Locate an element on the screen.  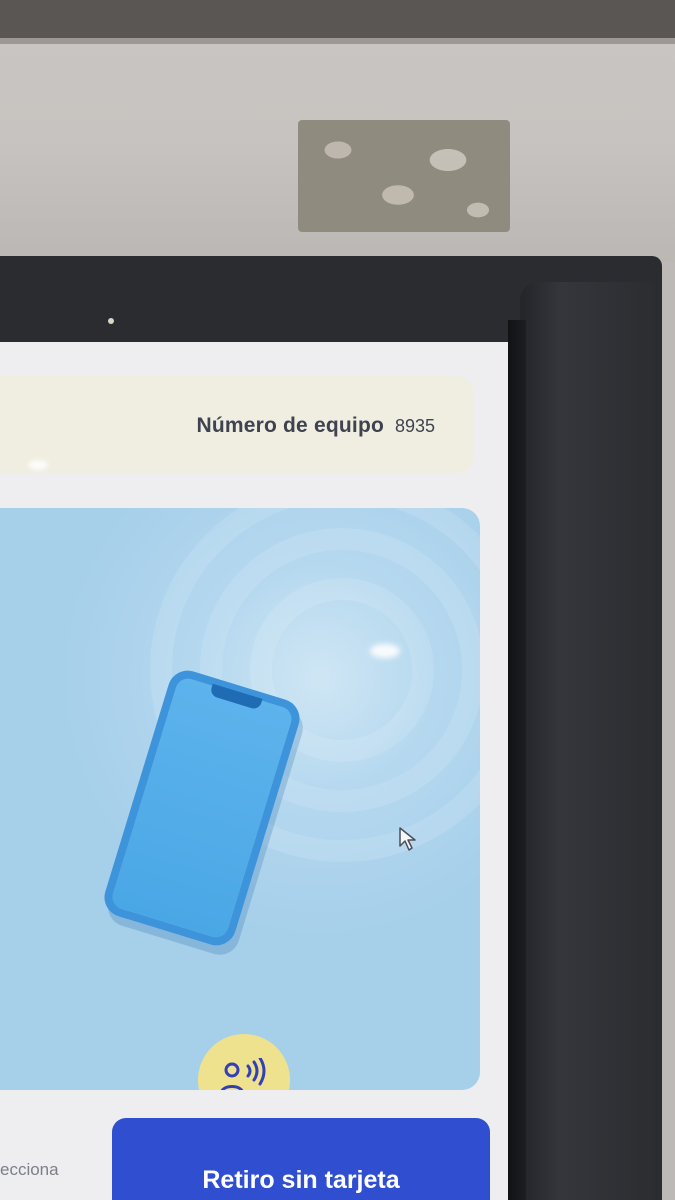
indicator-dot is located at coordinates (111, 321).